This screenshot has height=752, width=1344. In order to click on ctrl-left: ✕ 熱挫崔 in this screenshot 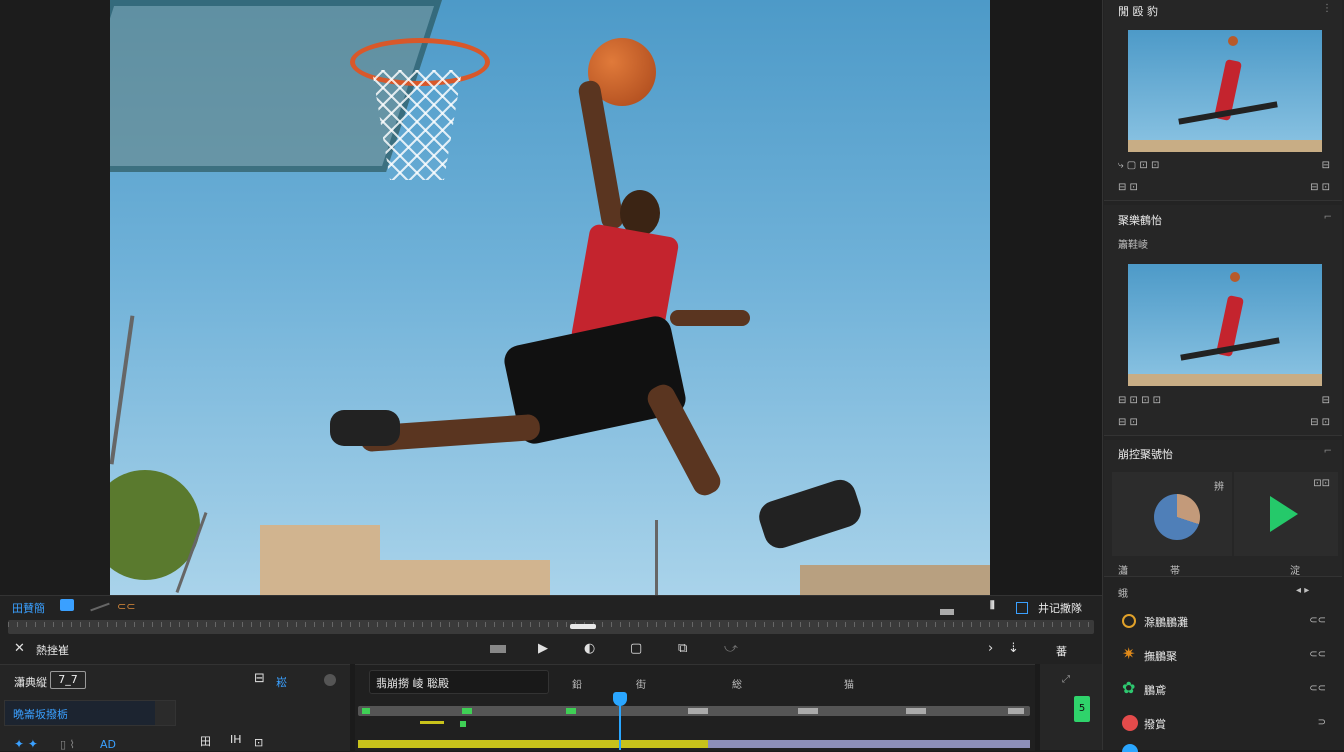, I will do `click(54, 649)`.